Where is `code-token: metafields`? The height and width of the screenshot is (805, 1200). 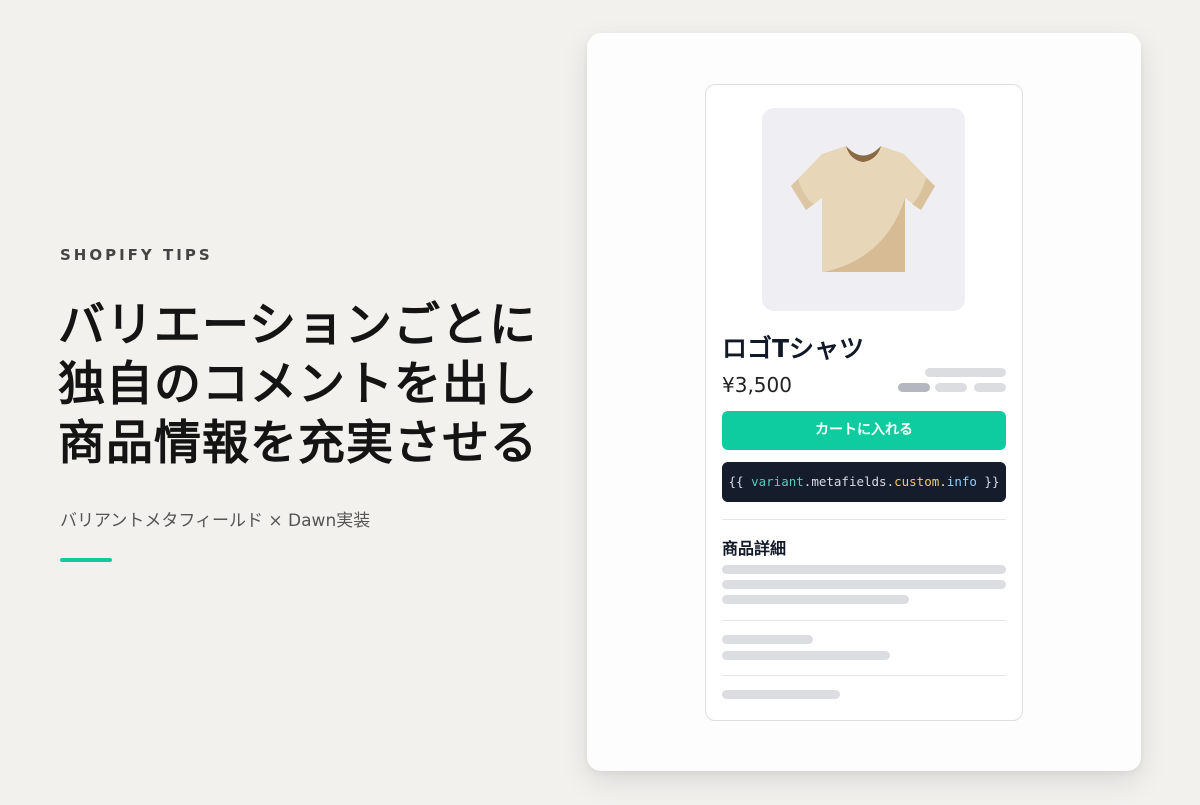
code-token: metafields is located at coordinates (849, 481).